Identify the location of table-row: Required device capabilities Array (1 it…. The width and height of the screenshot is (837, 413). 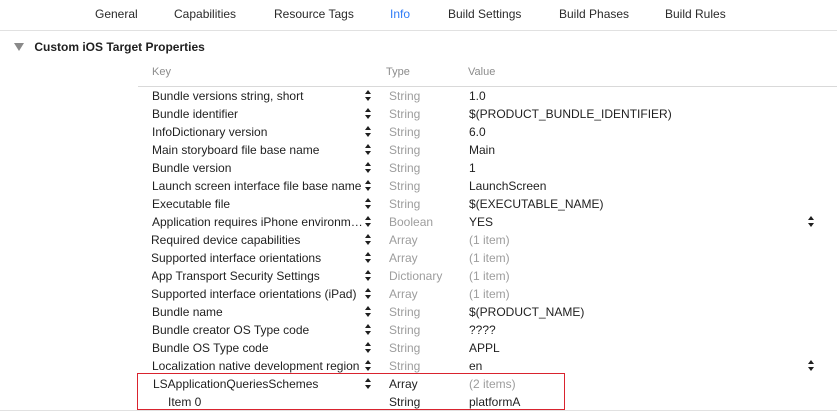
(487, 240).